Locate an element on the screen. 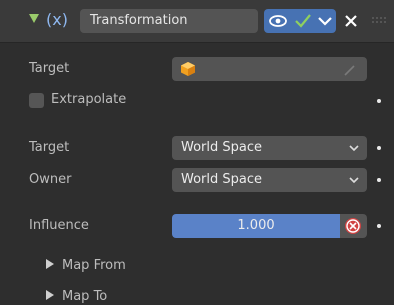 This screenshot has width=394, height=305. influence-clear-button is located at coordinates (353, 226).